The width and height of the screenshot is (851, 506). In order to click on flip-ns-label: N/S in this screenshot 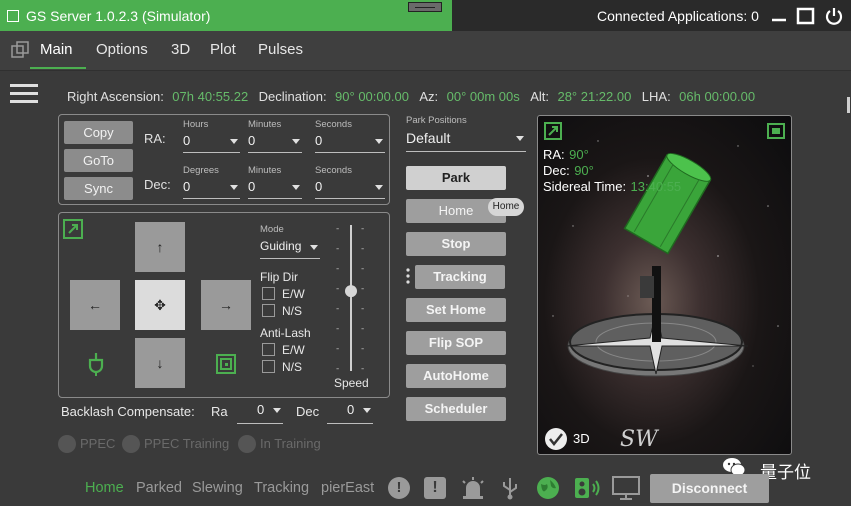, I will do `click(292, 311)`.